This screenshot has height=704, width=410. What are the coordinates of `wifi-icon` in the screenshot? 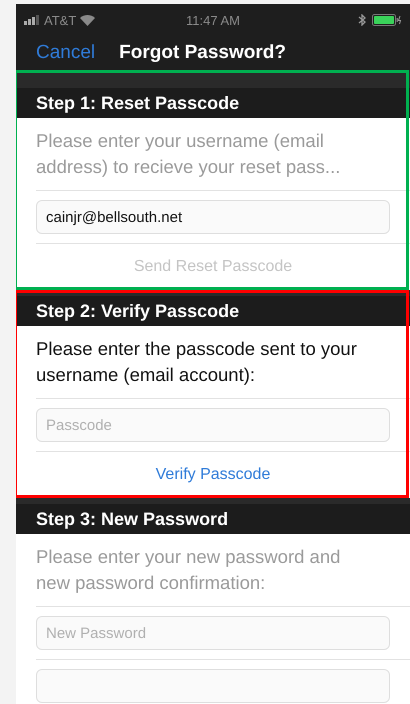 It's located at (88, 20).